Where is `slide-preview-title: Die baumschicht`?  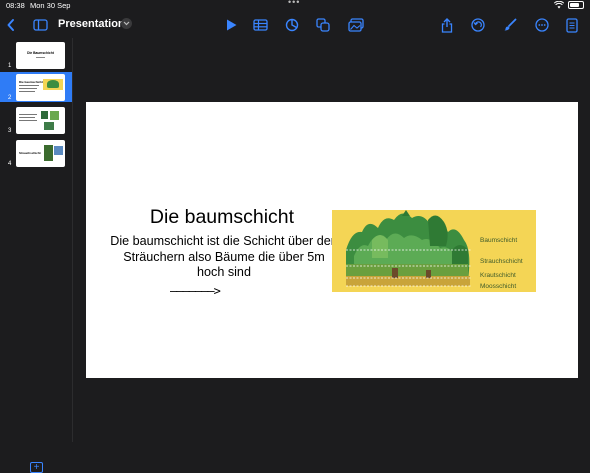
slide-preview-title: Die baumschicht is located at coordinates (31, 82).